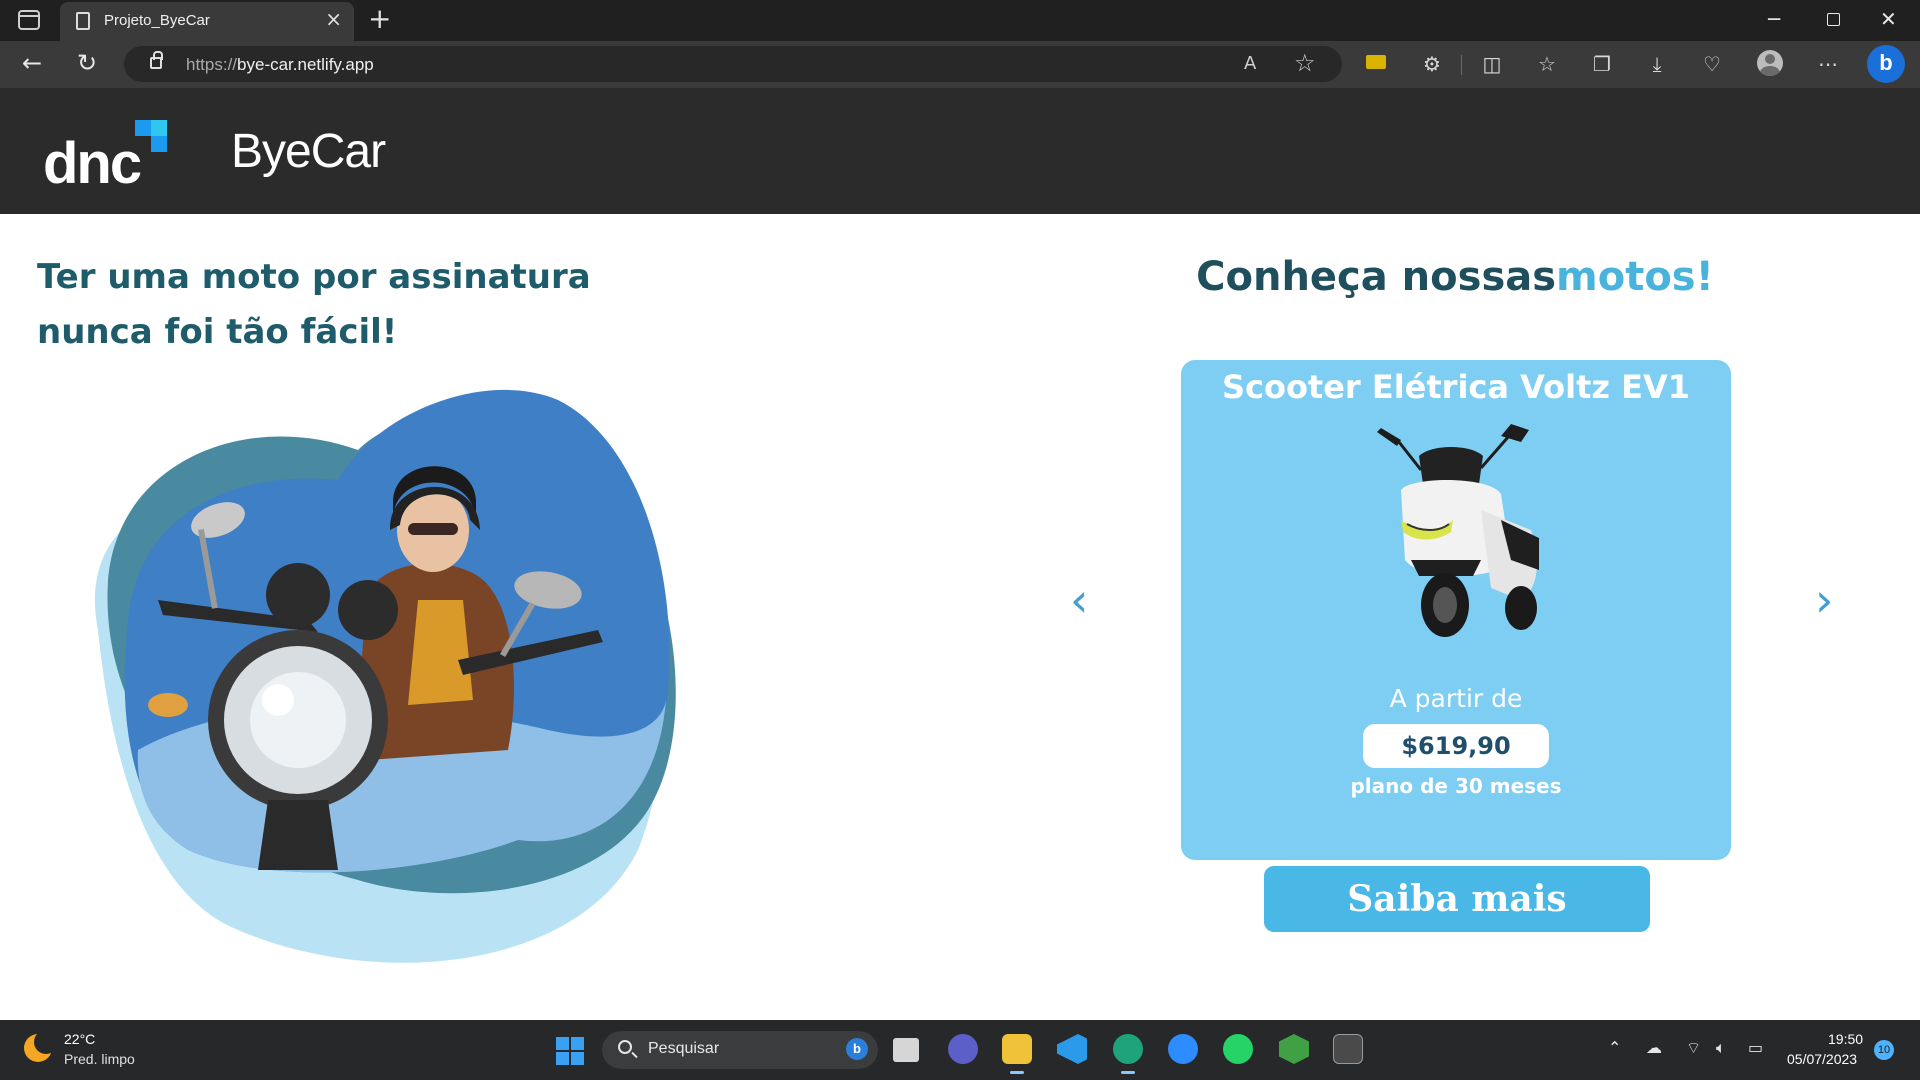  I want to click on price-from-label: A partir de, so click(1456, 698).